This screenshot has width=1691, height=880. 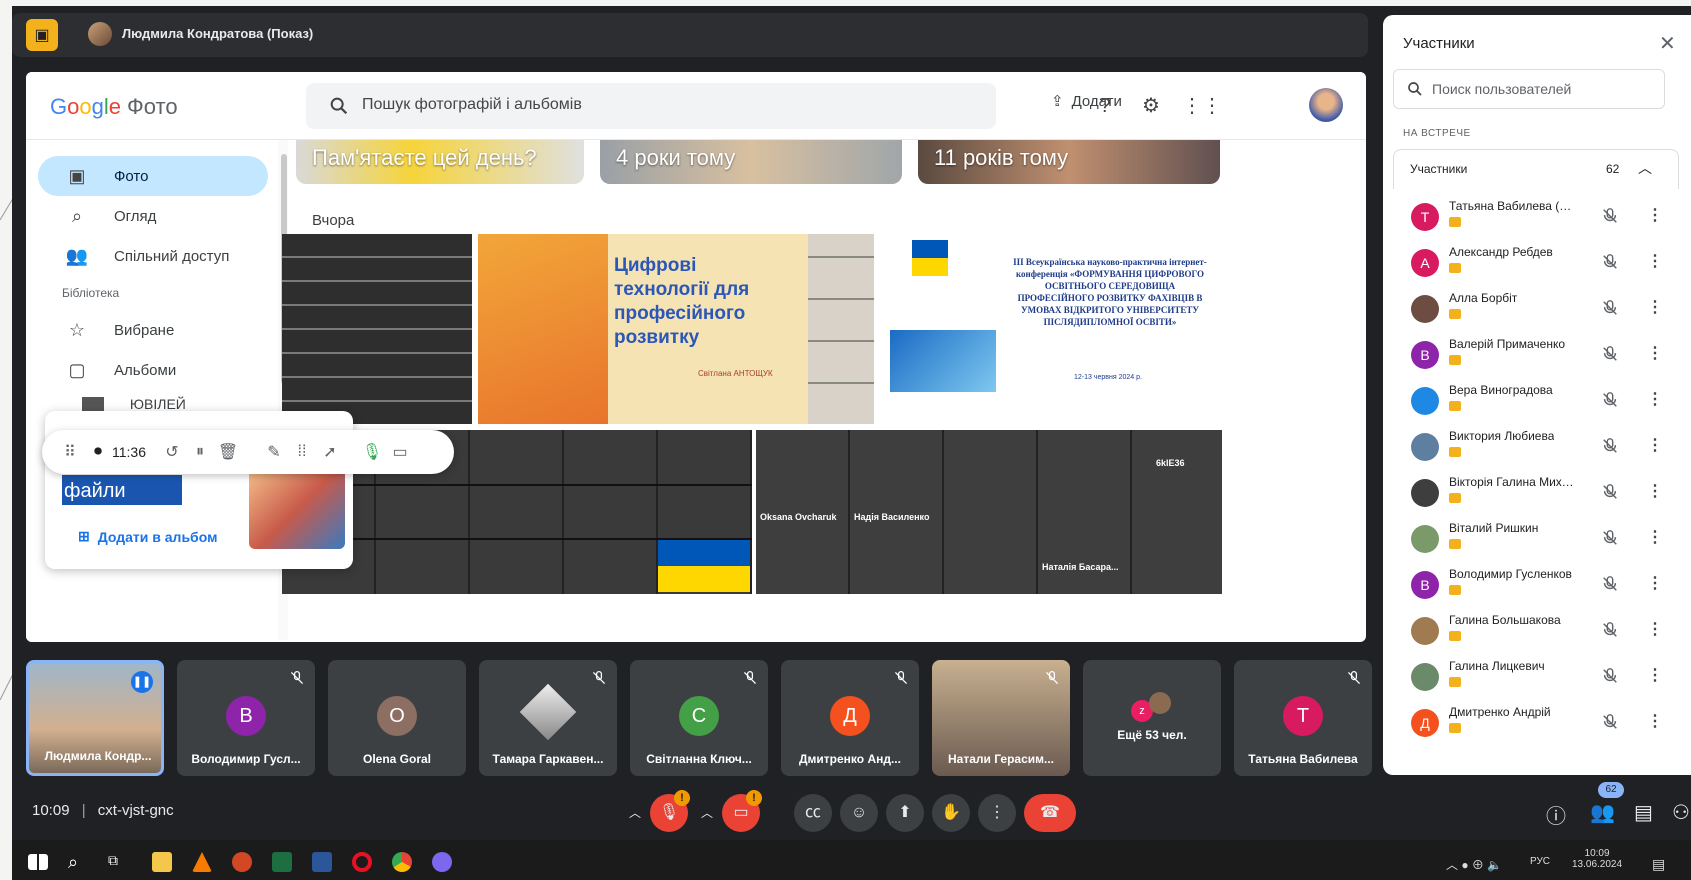 I want to click on nav-item-explore: ⌕ Огляд, so click(x=153, y=216).